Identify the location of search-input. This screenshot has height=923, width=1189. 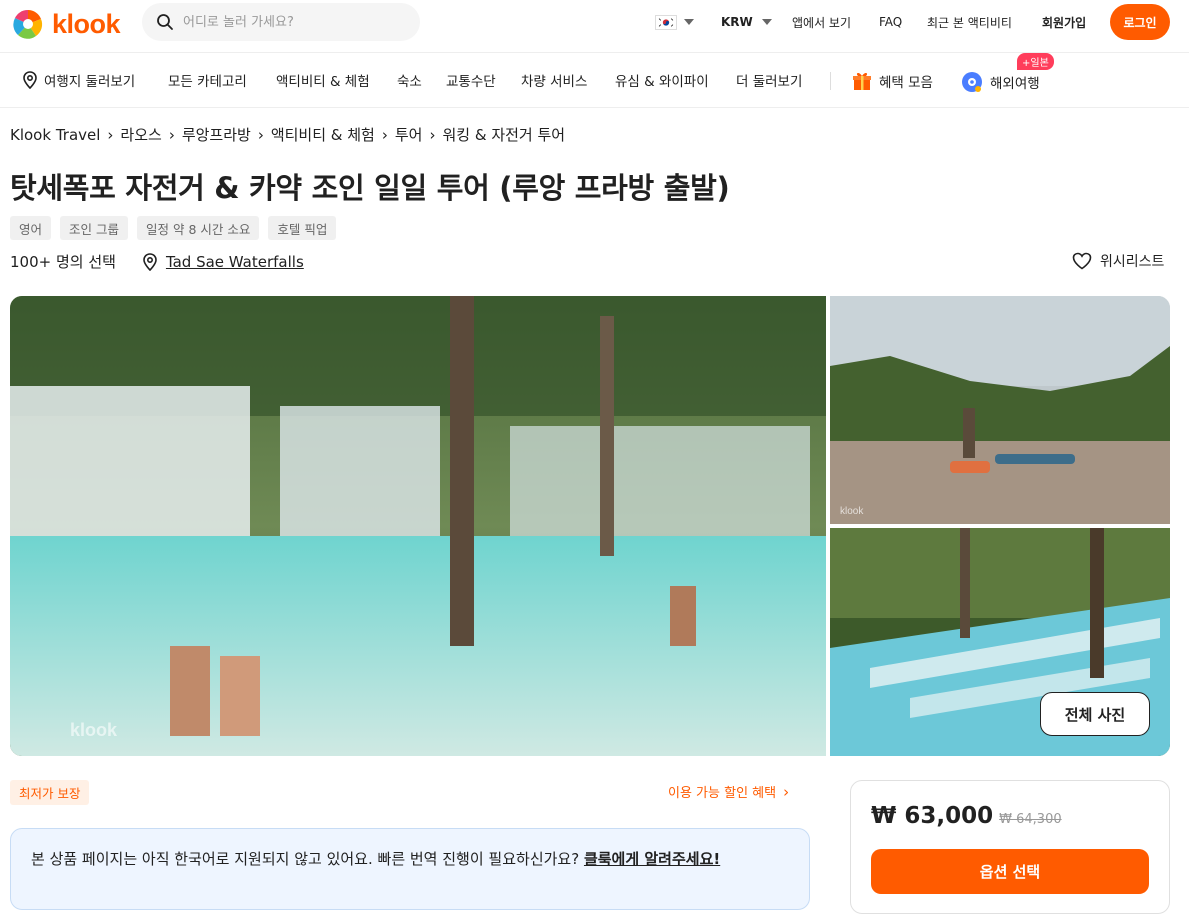
(293, 22).